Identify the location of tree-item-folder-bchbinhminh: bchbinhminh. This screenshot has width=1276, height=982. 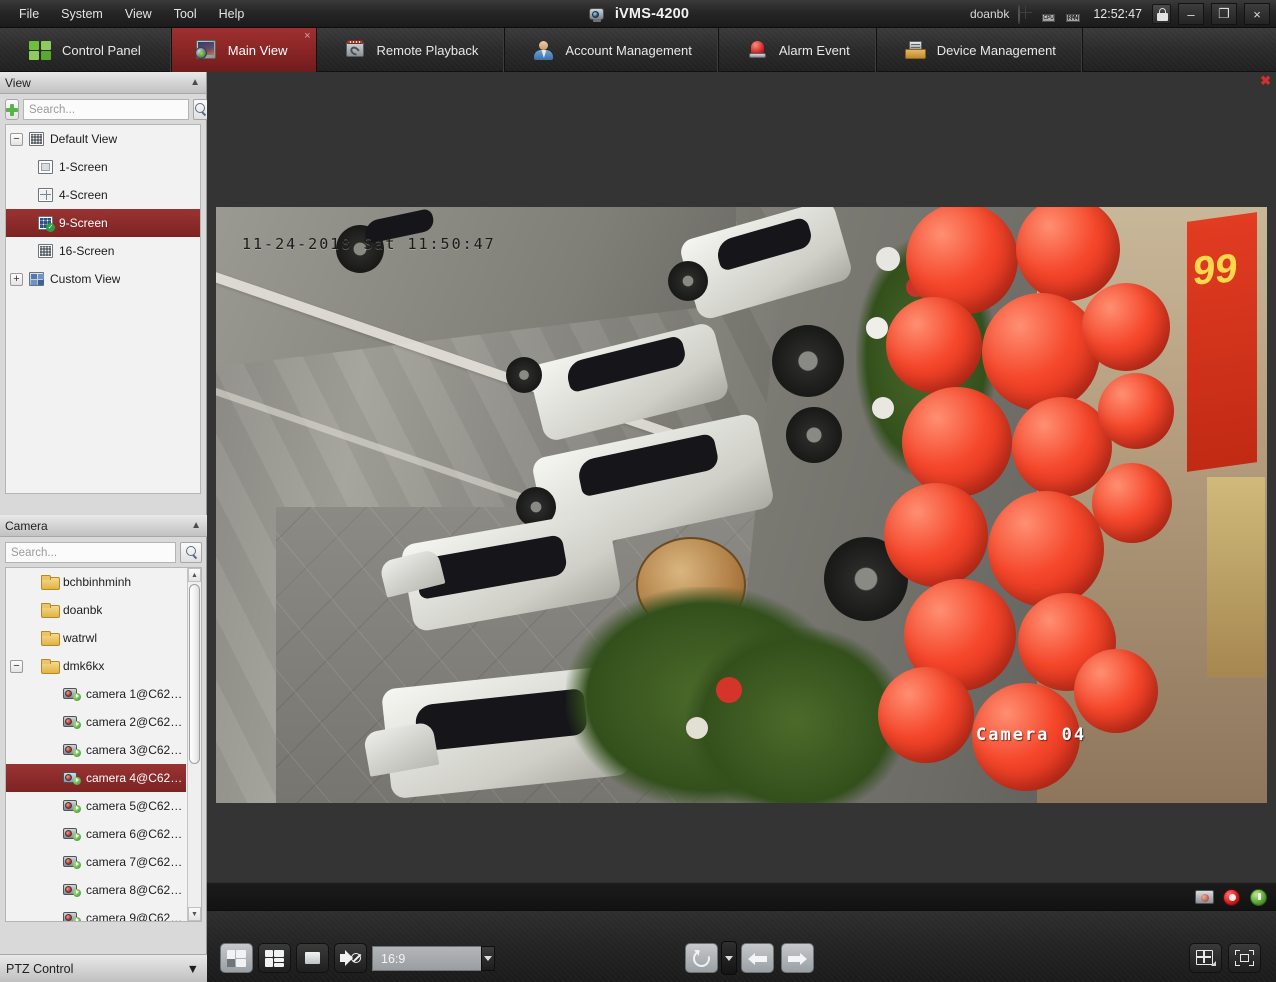
(96, 582).